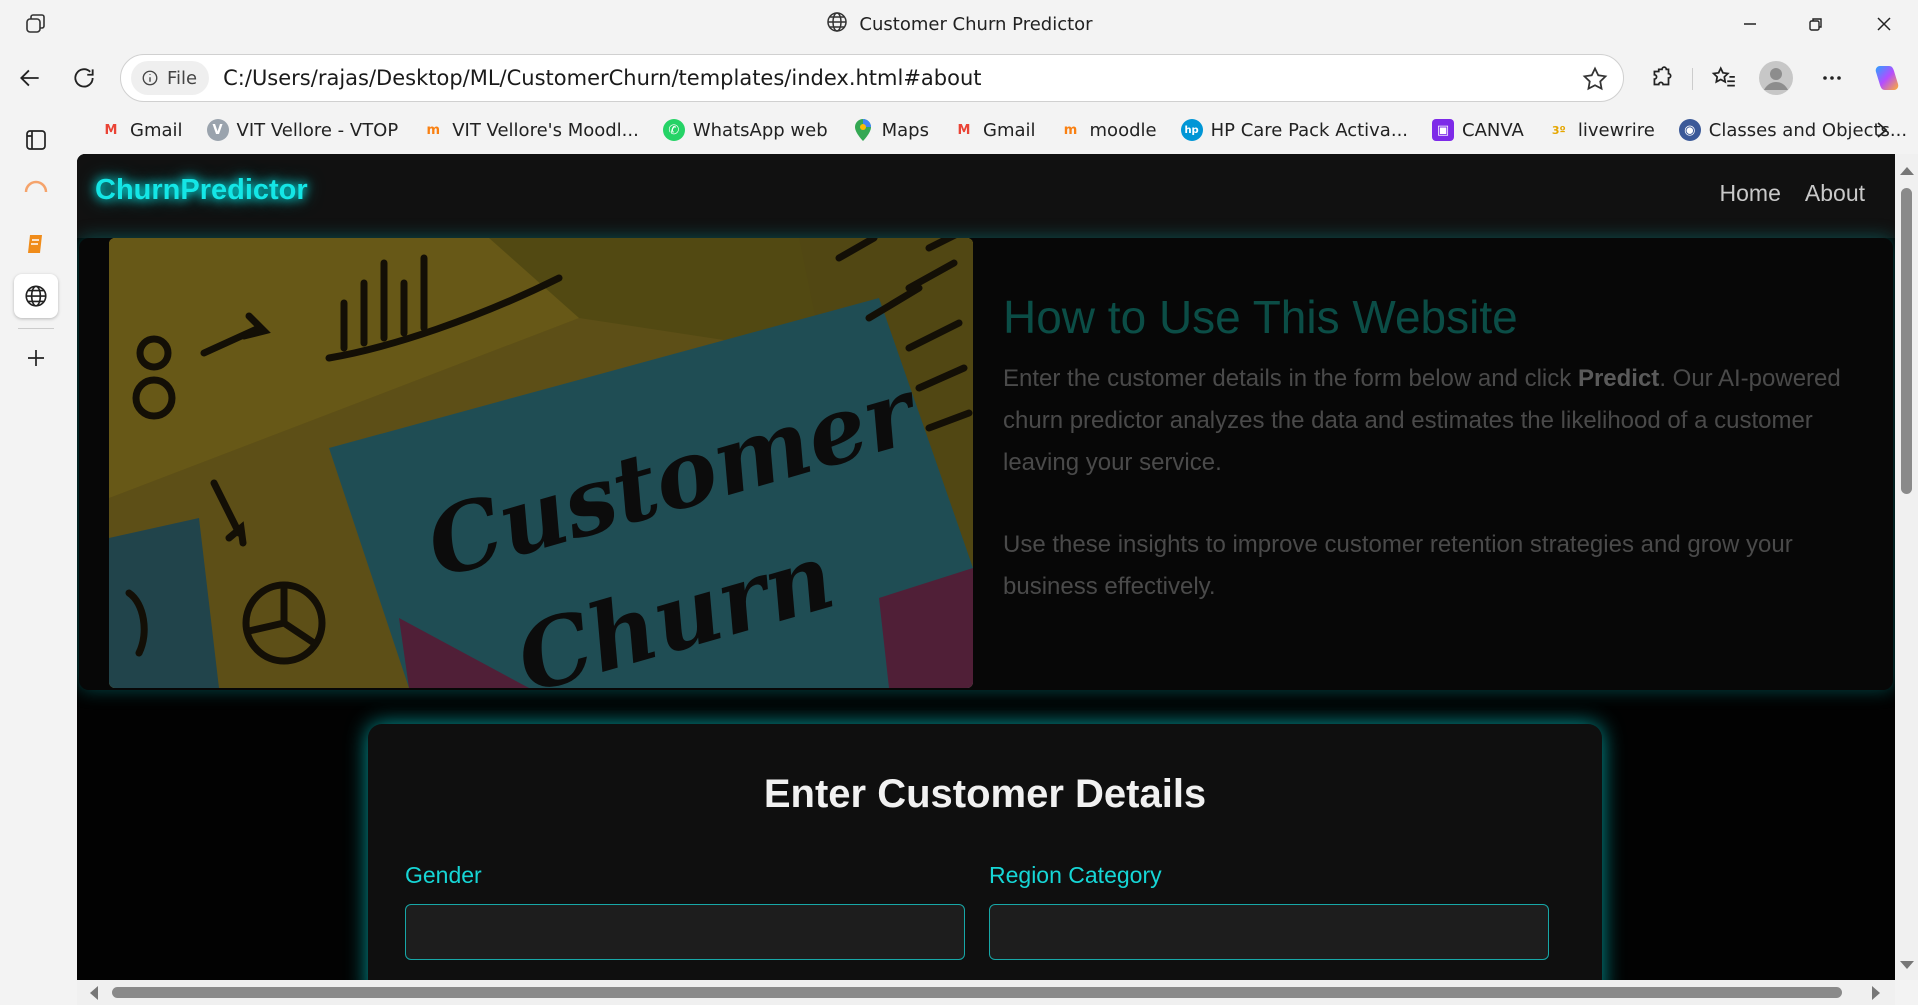 The height and width of the screenshot is (1005, 1918). I want to click on site-info-button: File, so click(170, 78).